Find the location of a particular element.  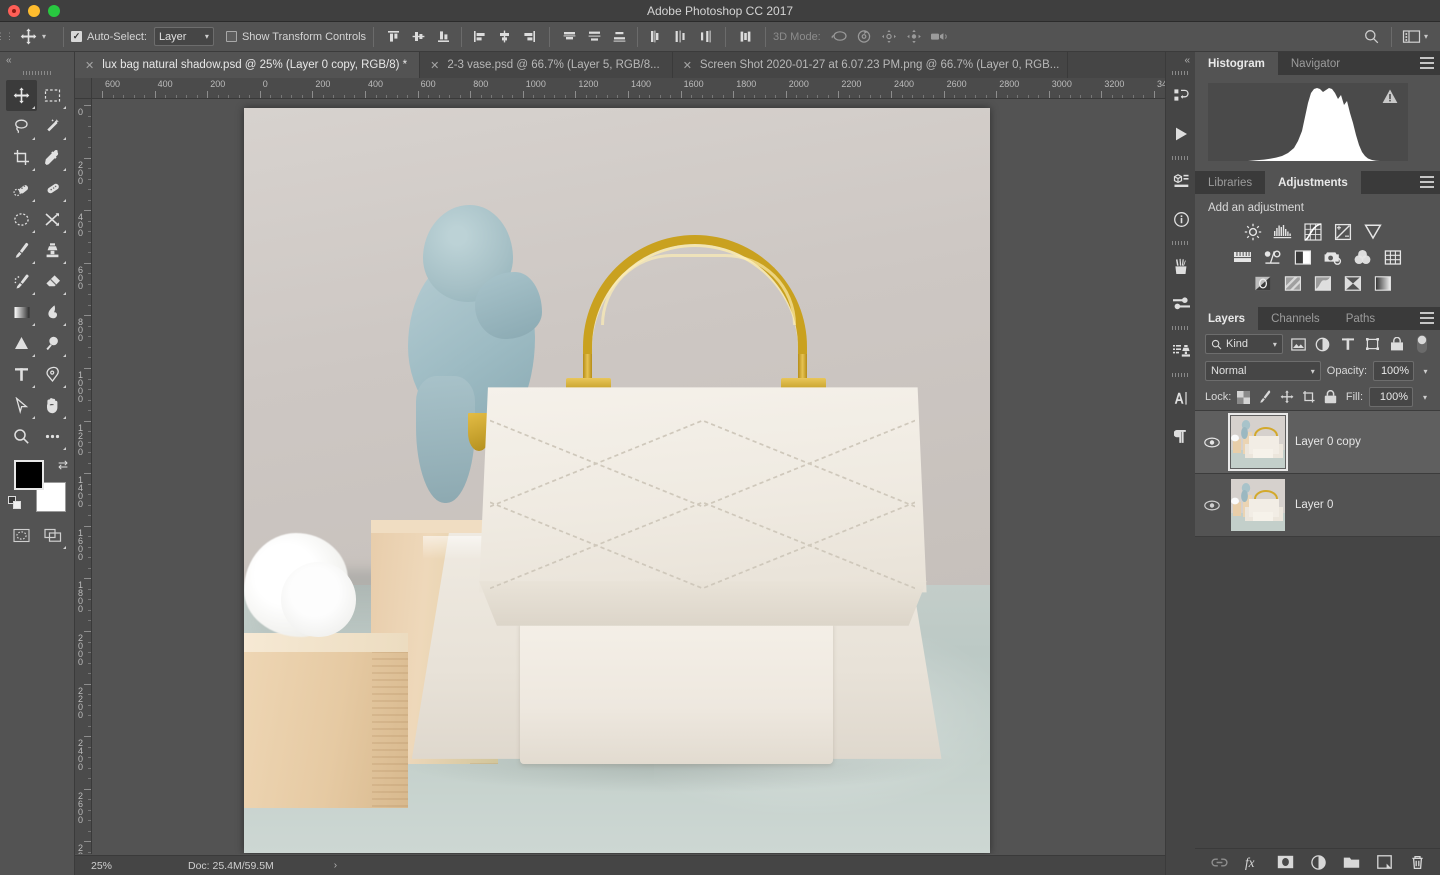

options-bar-grip: ⋮⋮ is located at coordinates (7, 37).